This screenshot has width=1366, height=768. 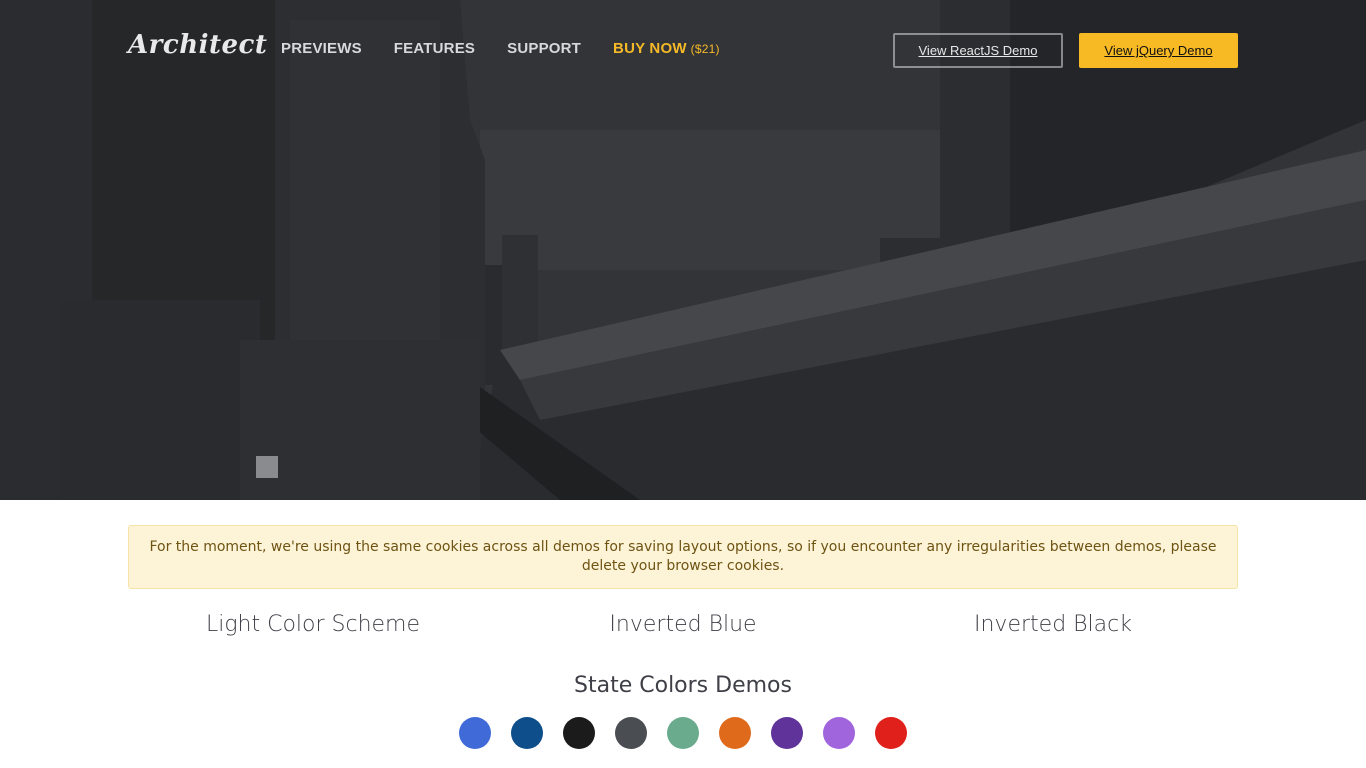 What do you see at coordinates (735, 733) in the screenshot?
I see `swatch-orange` at bounding box center [735, 733].